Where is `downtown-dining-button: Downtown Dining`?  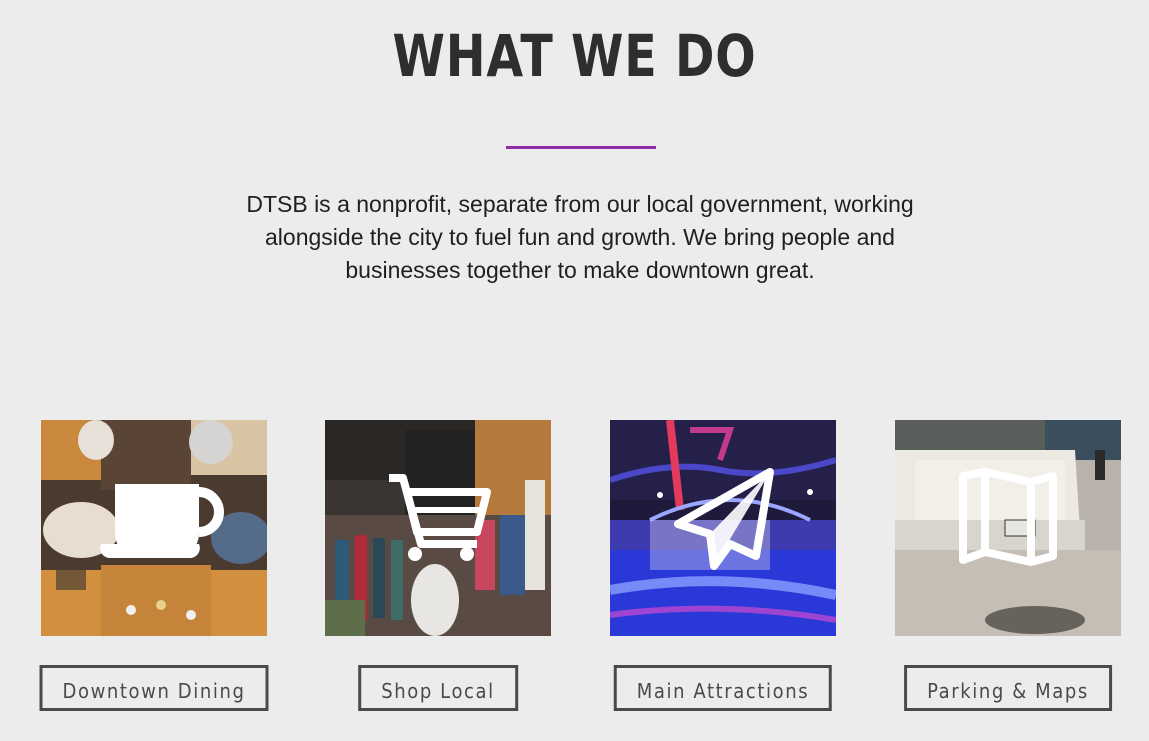
downtown-dining-button: Downtown Dining is located at coordinates (154, 688).